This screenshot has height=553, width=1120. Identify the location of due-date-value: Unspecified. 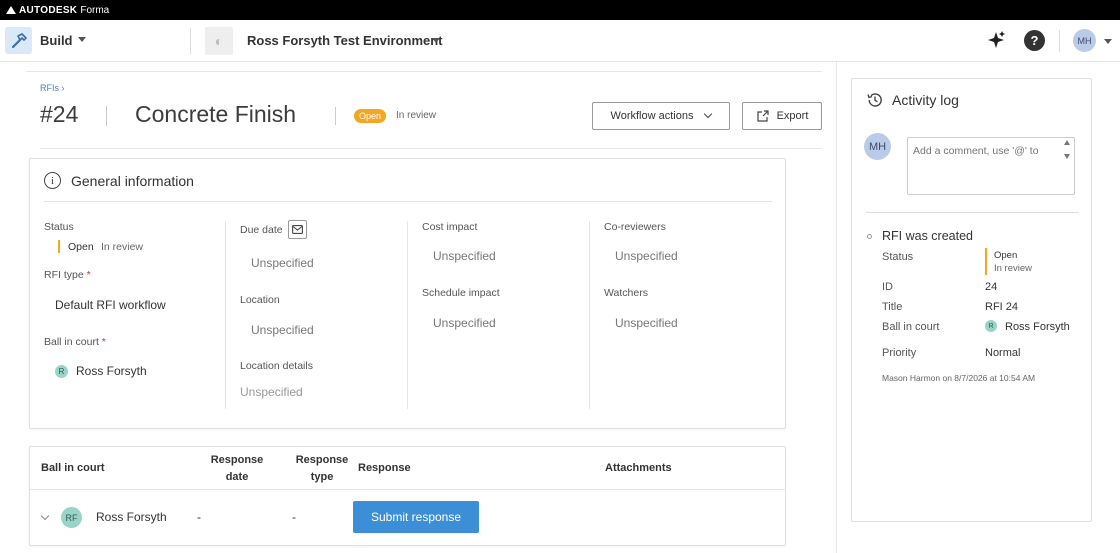
(282, 263).